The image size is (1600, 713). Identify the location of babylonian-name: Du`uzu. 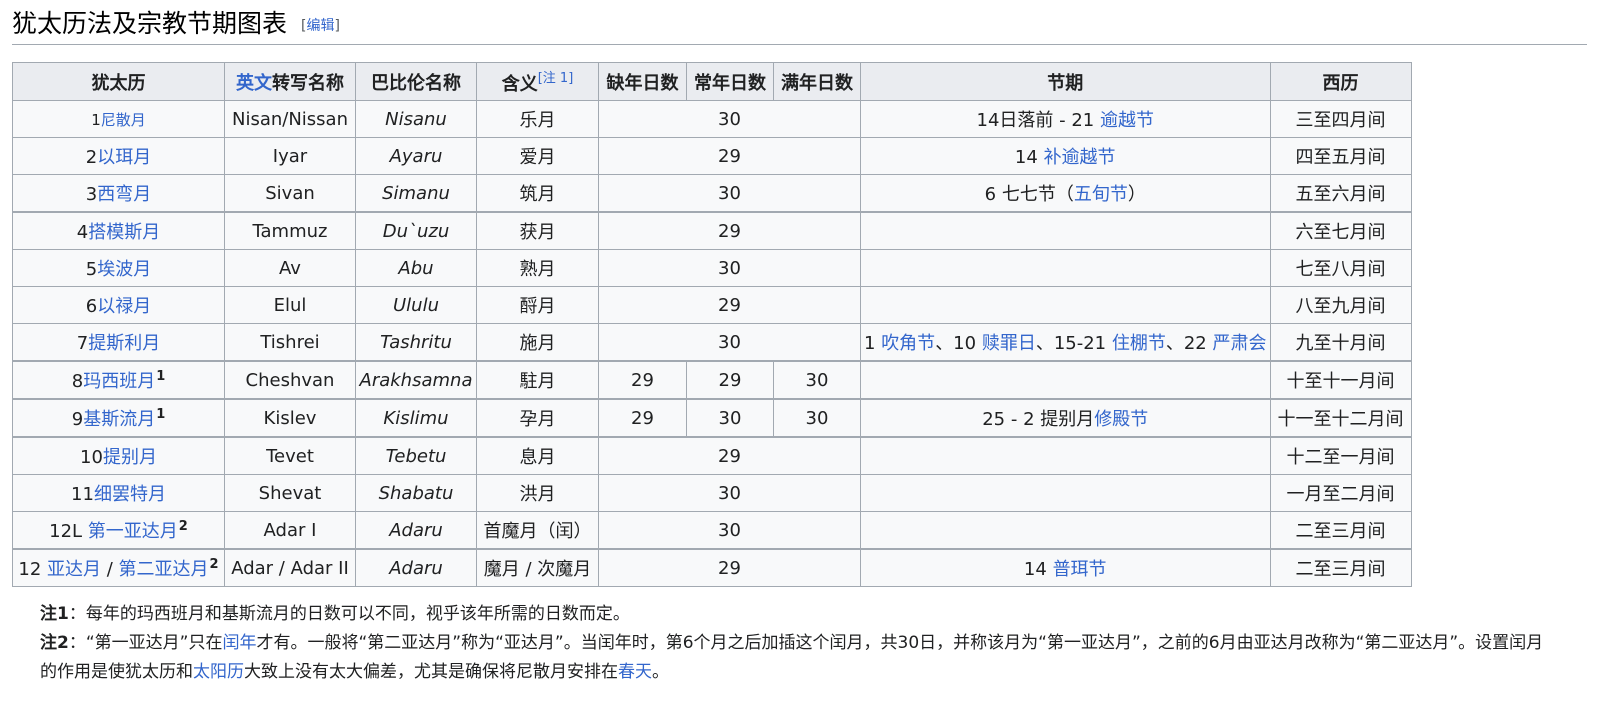
(416, 230).